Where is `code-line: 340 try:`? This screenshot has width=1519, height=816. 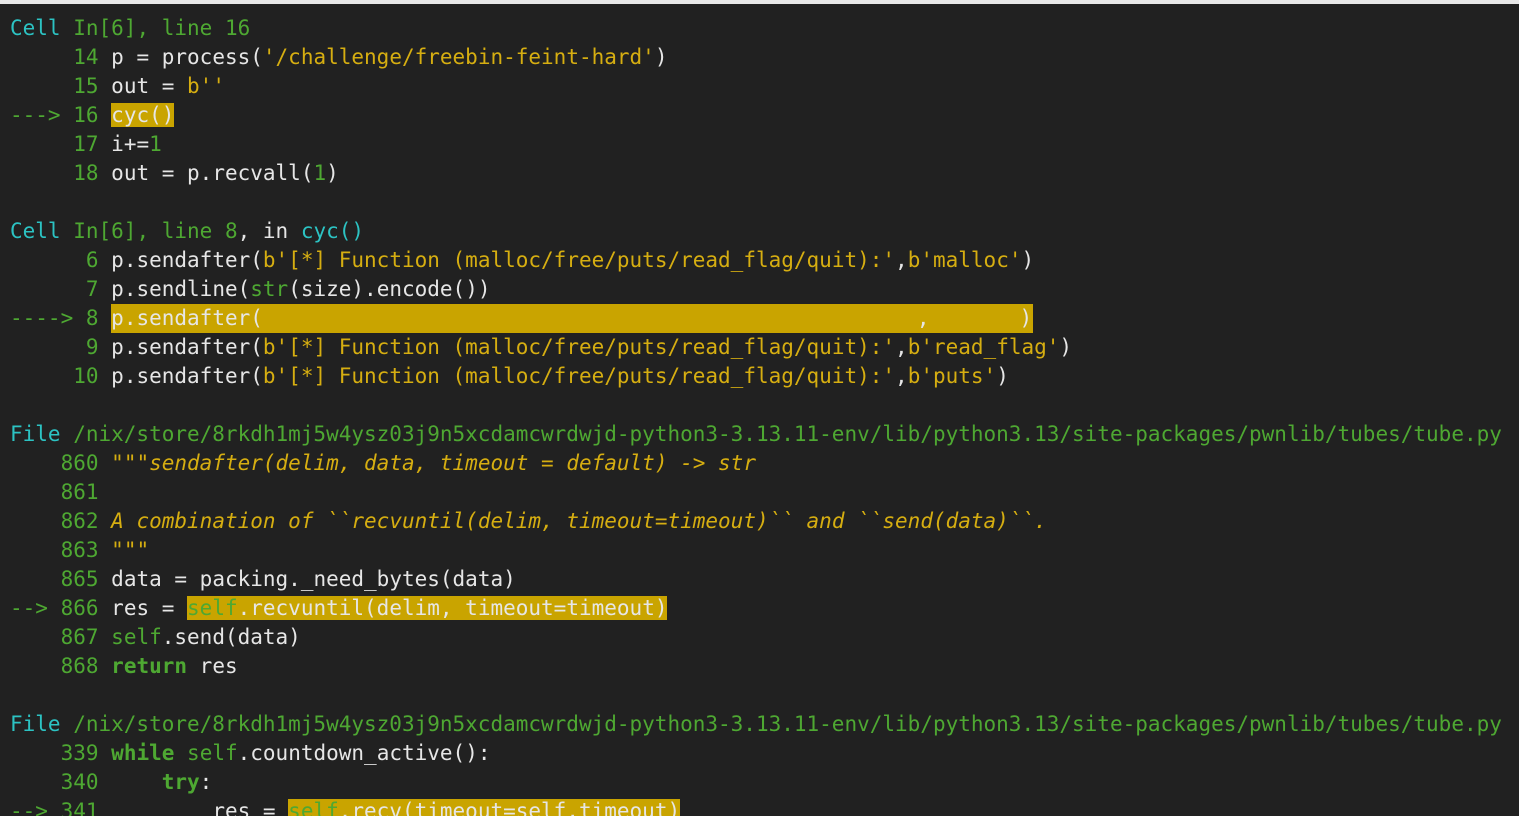
code-line: 340 try: is located at coordinates (136, 782).